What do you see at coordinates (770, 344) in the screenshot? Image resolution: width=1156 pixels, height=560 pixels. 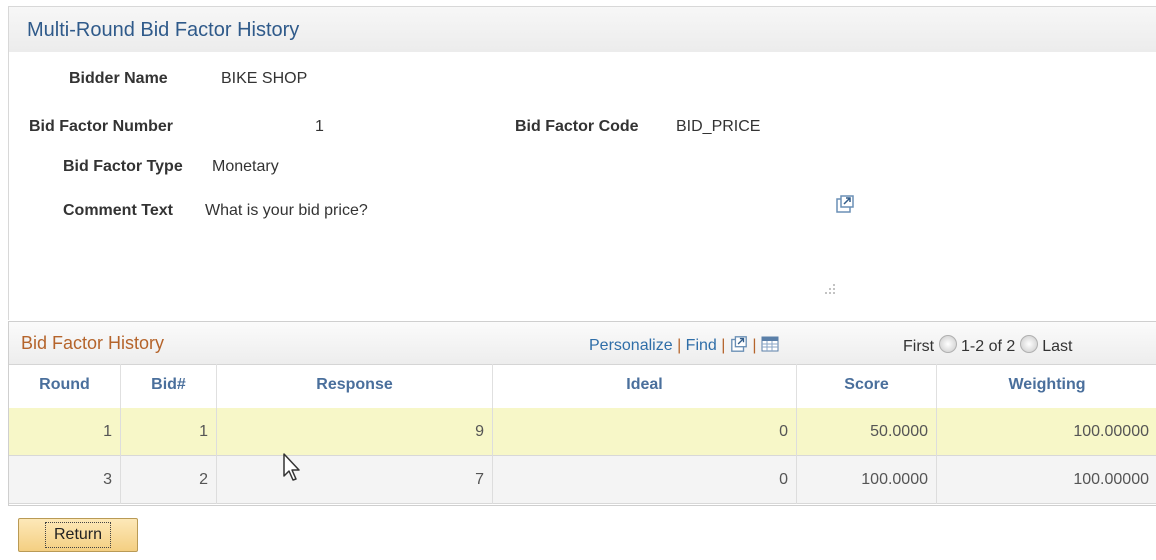 I see `download-spreadsheet-icon` at bounding box center [770, 344].